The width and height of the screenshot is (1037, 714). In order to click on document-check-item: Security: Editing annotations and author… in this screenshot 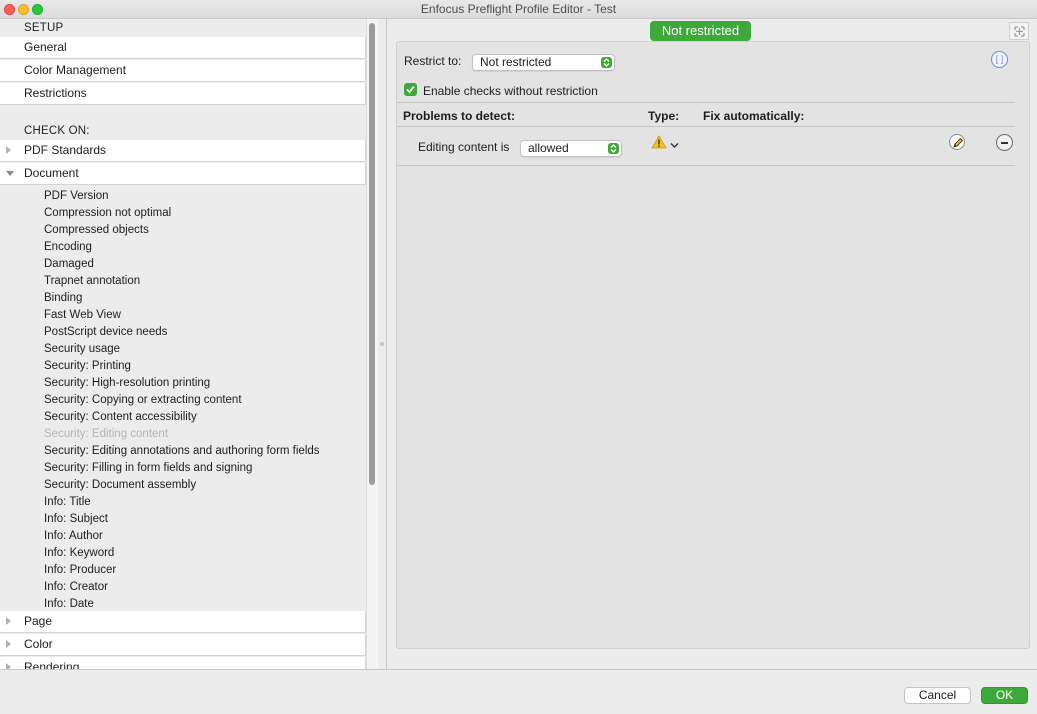, I will do `click(182, 451)`.